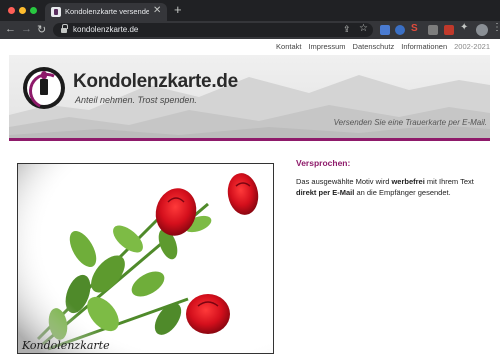  Describe the element at coordinates (56, 12) in the screenshot. I see `site-favicon-icon` at that location.